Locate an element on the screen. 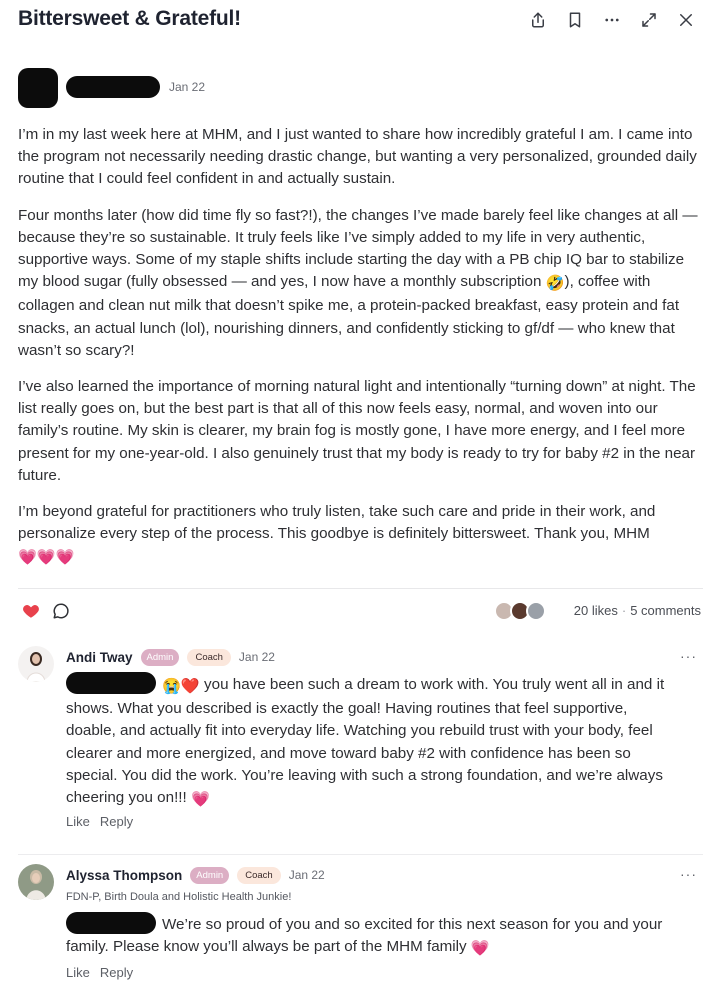 The image size is (723, 1000). divider is located at coordinates (360, 588).